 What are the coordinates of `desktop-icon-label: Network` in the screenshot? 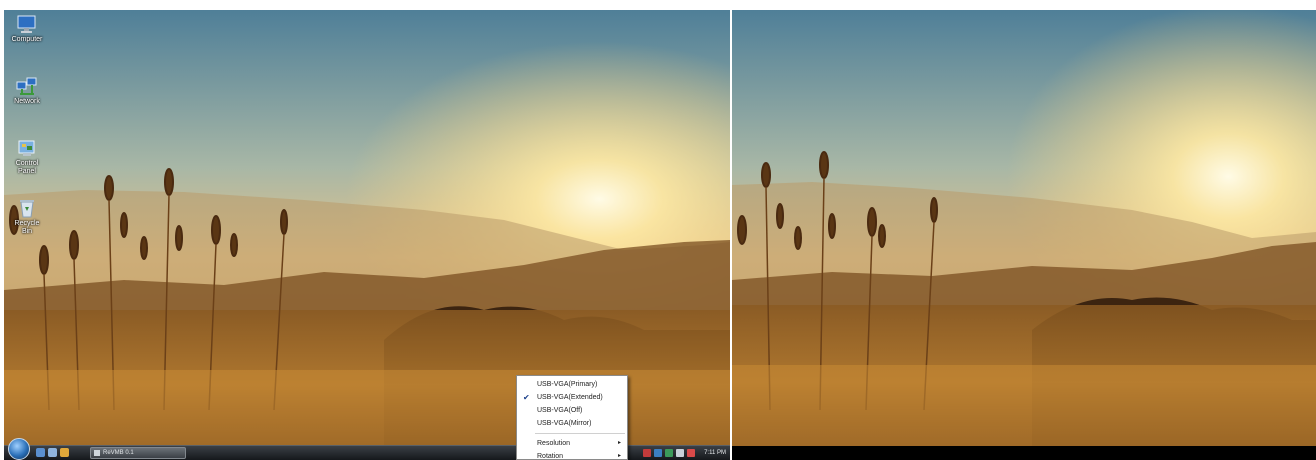 It's located at (27, 101).